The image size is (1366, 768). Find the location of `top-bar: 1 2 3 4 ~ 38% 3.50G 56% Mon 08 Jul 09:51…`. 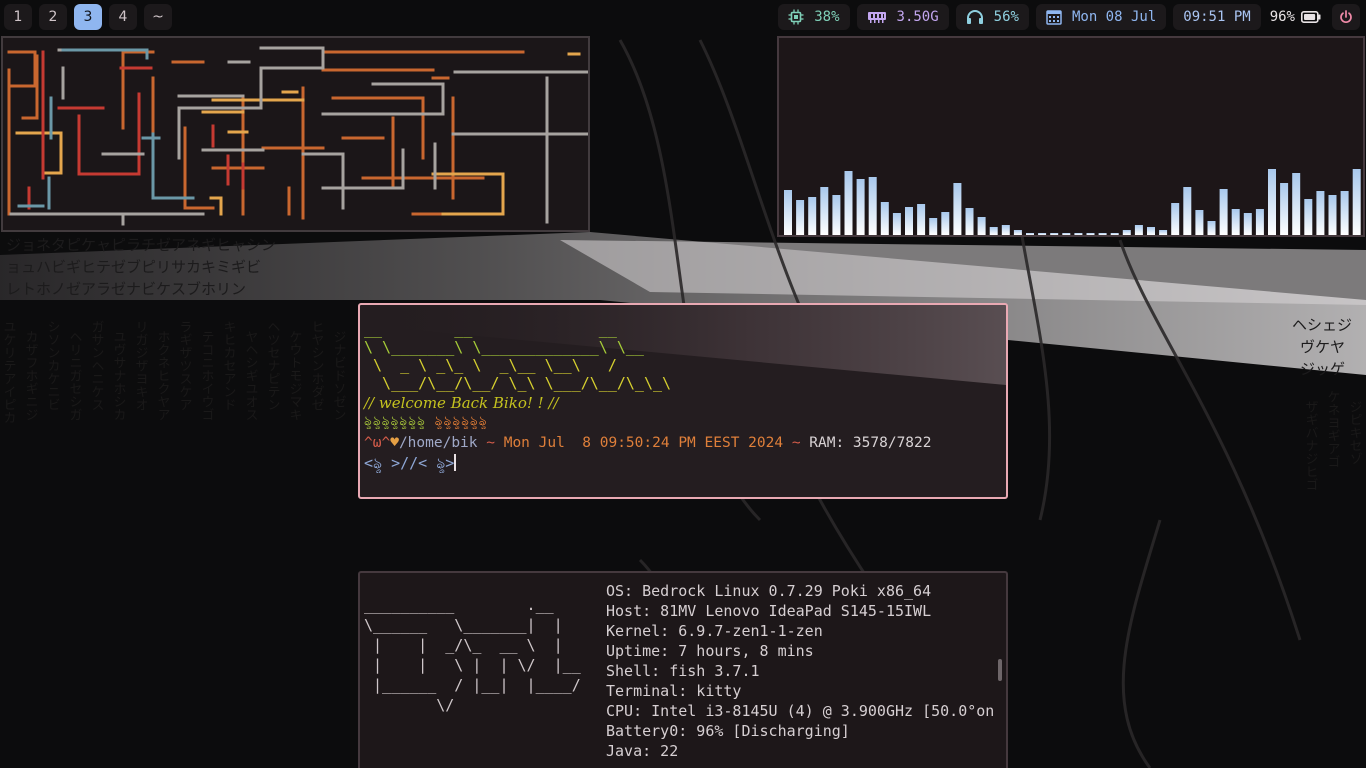

top-bar: 1 2 3 4 ~ 38% 3.50G 56% Mon 08 Jul 09:51… is located at coordinates (683, 17).